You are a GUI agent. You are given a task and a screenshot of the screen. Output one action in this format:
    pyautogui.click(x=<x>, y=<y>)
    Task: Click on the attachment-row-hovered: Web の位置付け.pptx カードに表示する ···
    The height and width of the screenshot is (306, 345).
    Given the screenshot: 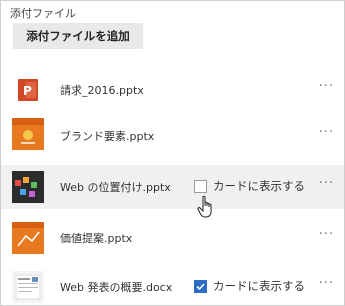 What is the action you would take?
    pyautogui.click(x=172, y=187)
    